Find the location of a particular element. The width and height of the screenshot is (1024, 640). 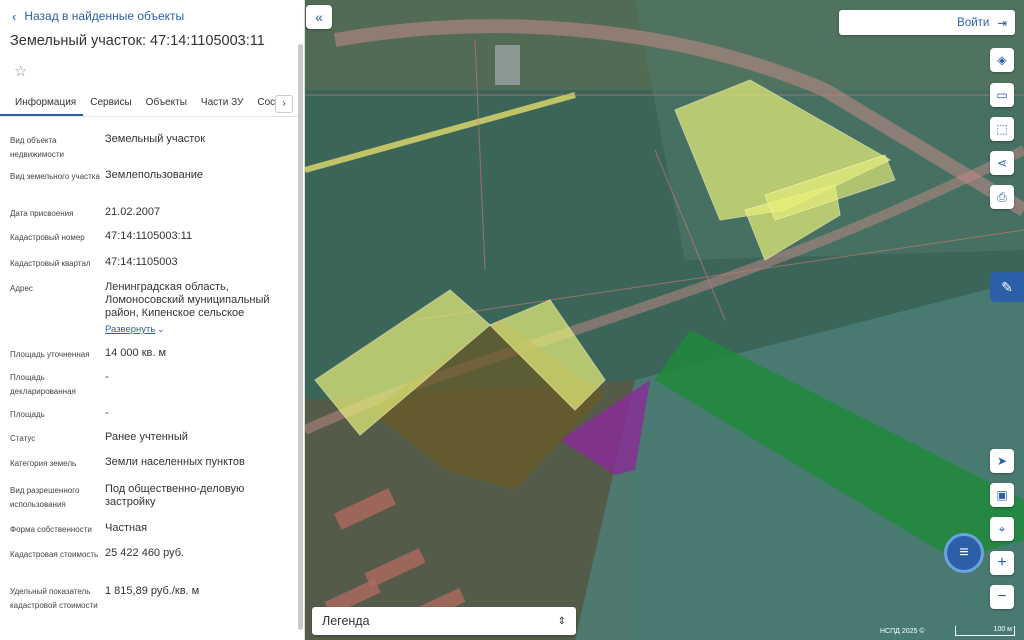

ruler-icon: ▭ is located at coordinates (1002, 95).